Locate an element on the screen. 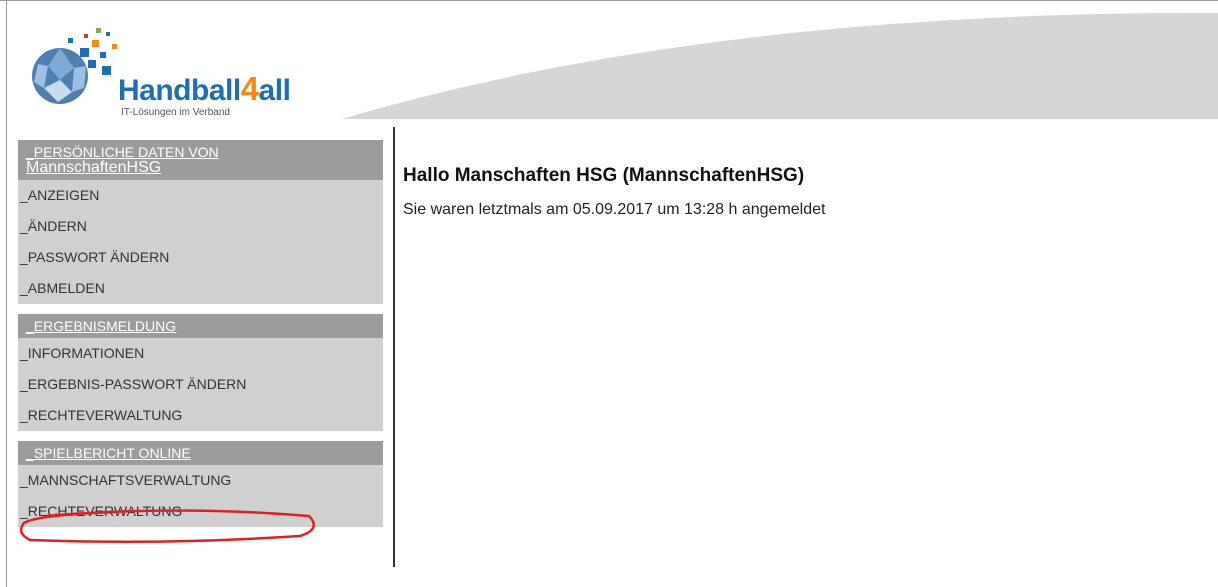 This screenshot has width=1218, height=587. menu-item-ergebnis-passwort-aendern: _ERGEBNIS-PASSWORT ÄNDERN is located at coordinates (200, 384).